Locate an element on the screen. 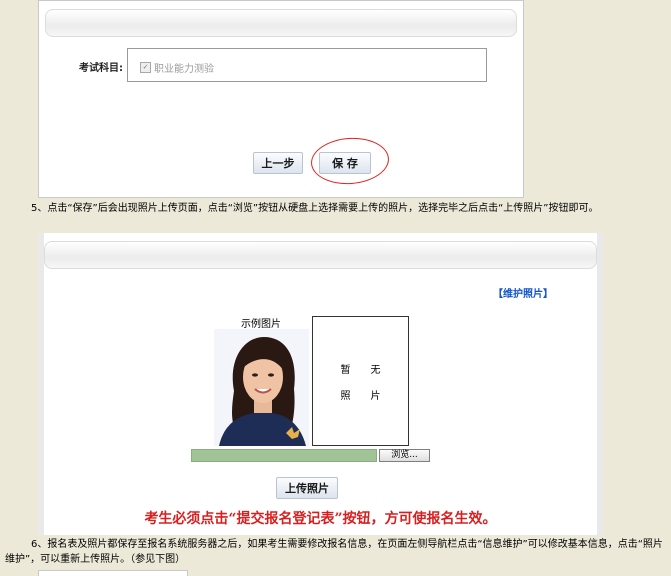  maintain-photo-link: 【维护照片】 is located at coordinates (523, 292).